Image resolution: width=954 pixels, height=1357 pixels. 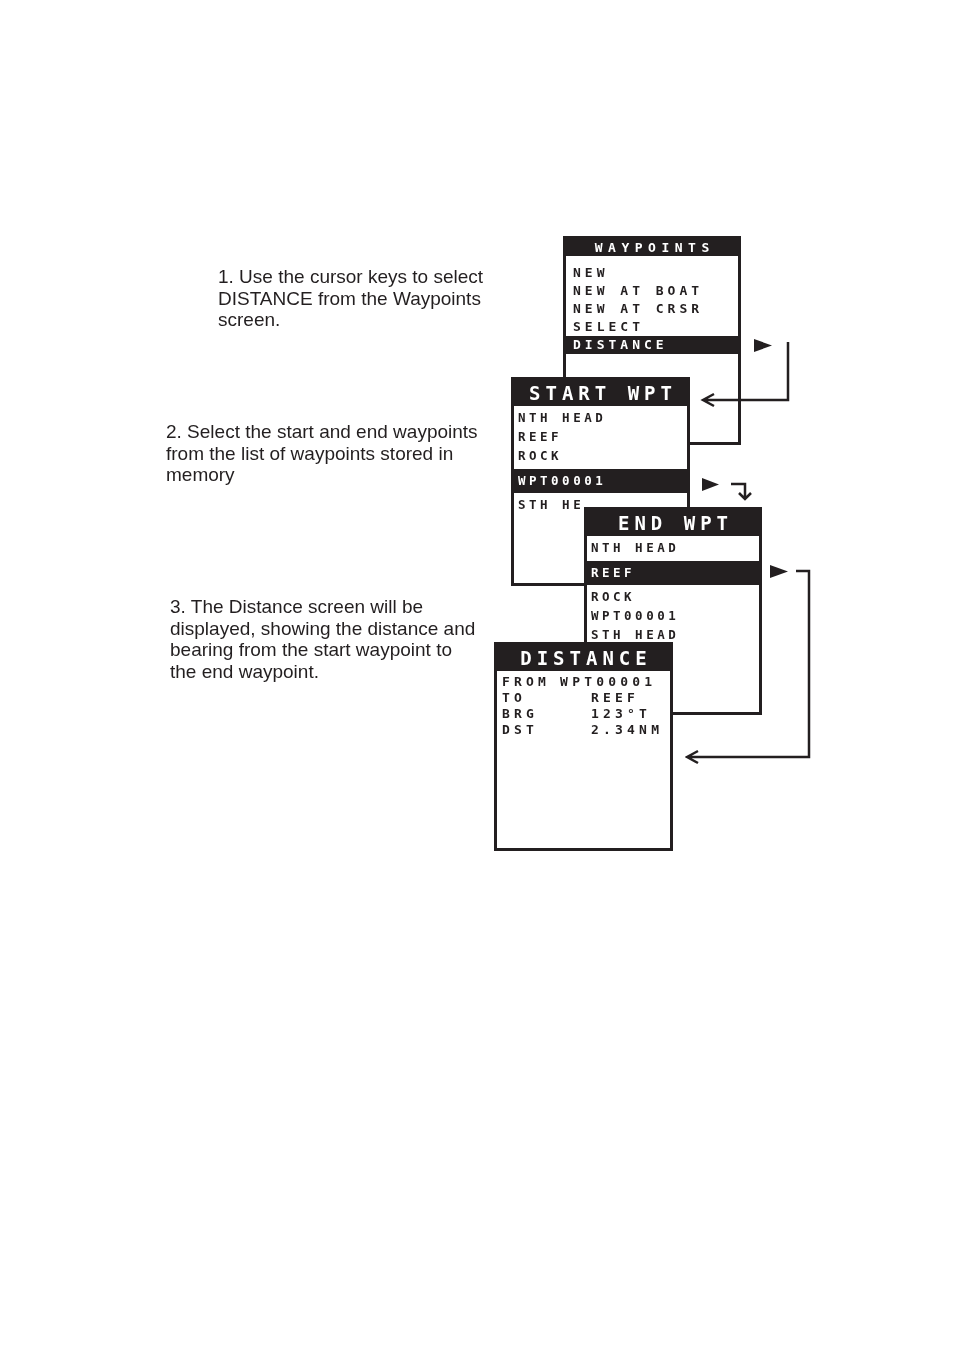 I want to click on readout-value: 2.34NM, so click(x=627, y=730).